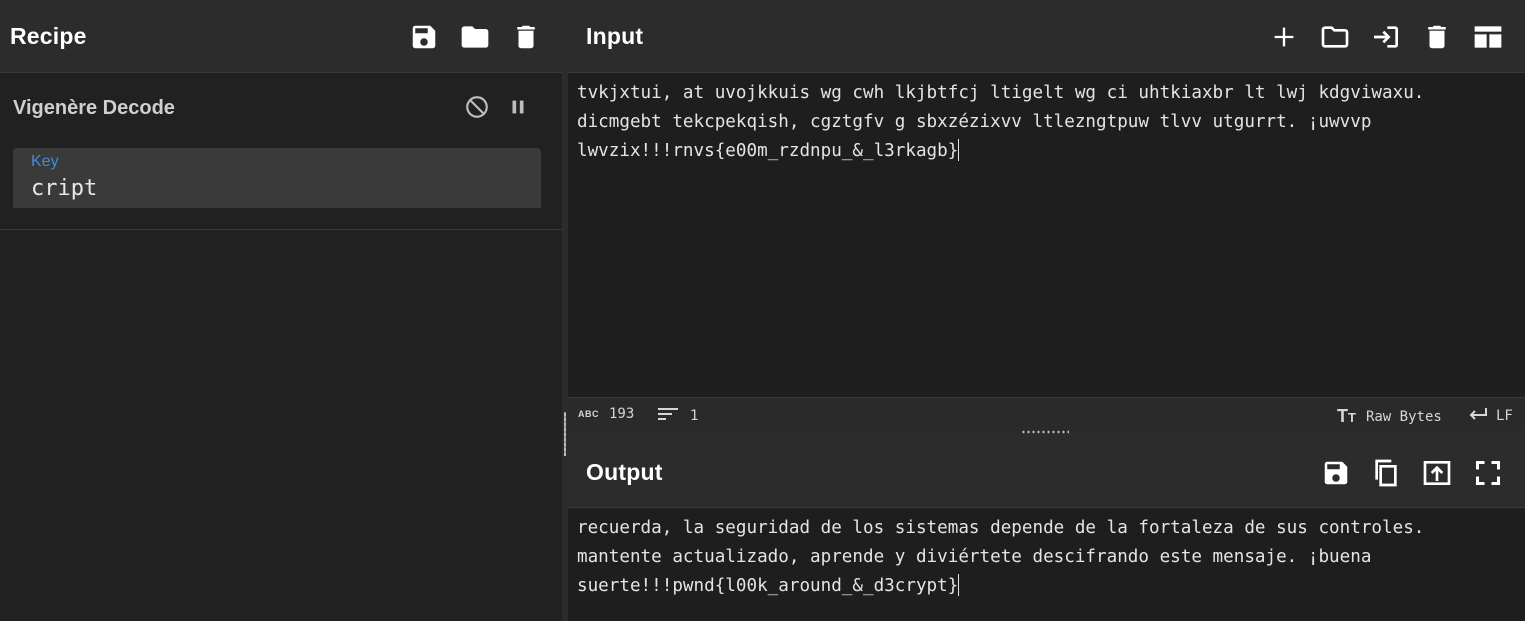  Describe the element at coordinates (1488, 37) in the screenshot. I see `reset-layout-icon` at that location.